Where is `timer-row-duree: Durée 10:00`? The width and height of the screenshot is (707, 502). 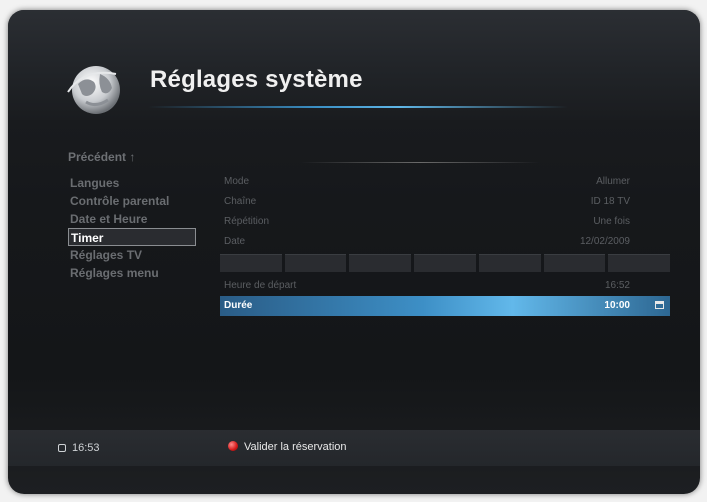
timer-row-duree: Durée 10:00 is located at coordinates (445, 306).